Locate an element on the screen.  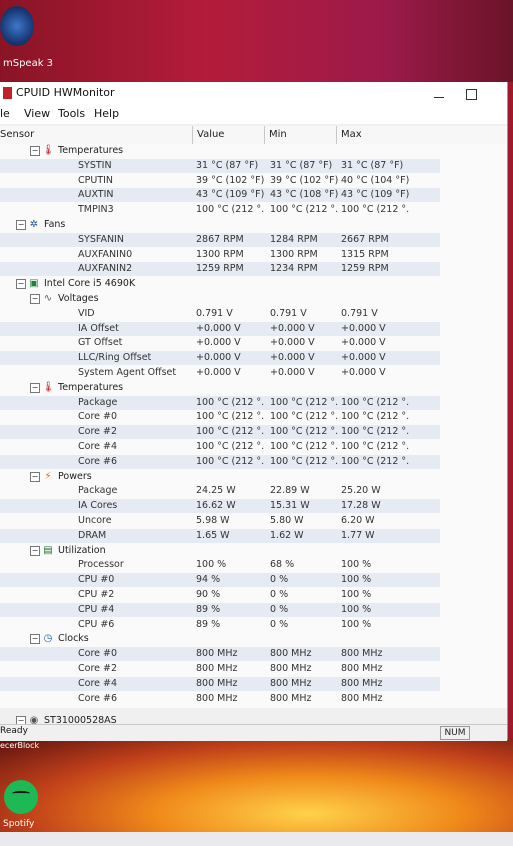
sensor-row: CPU #2 90 % 0 % 100 % is located at coordinates (220, 595).